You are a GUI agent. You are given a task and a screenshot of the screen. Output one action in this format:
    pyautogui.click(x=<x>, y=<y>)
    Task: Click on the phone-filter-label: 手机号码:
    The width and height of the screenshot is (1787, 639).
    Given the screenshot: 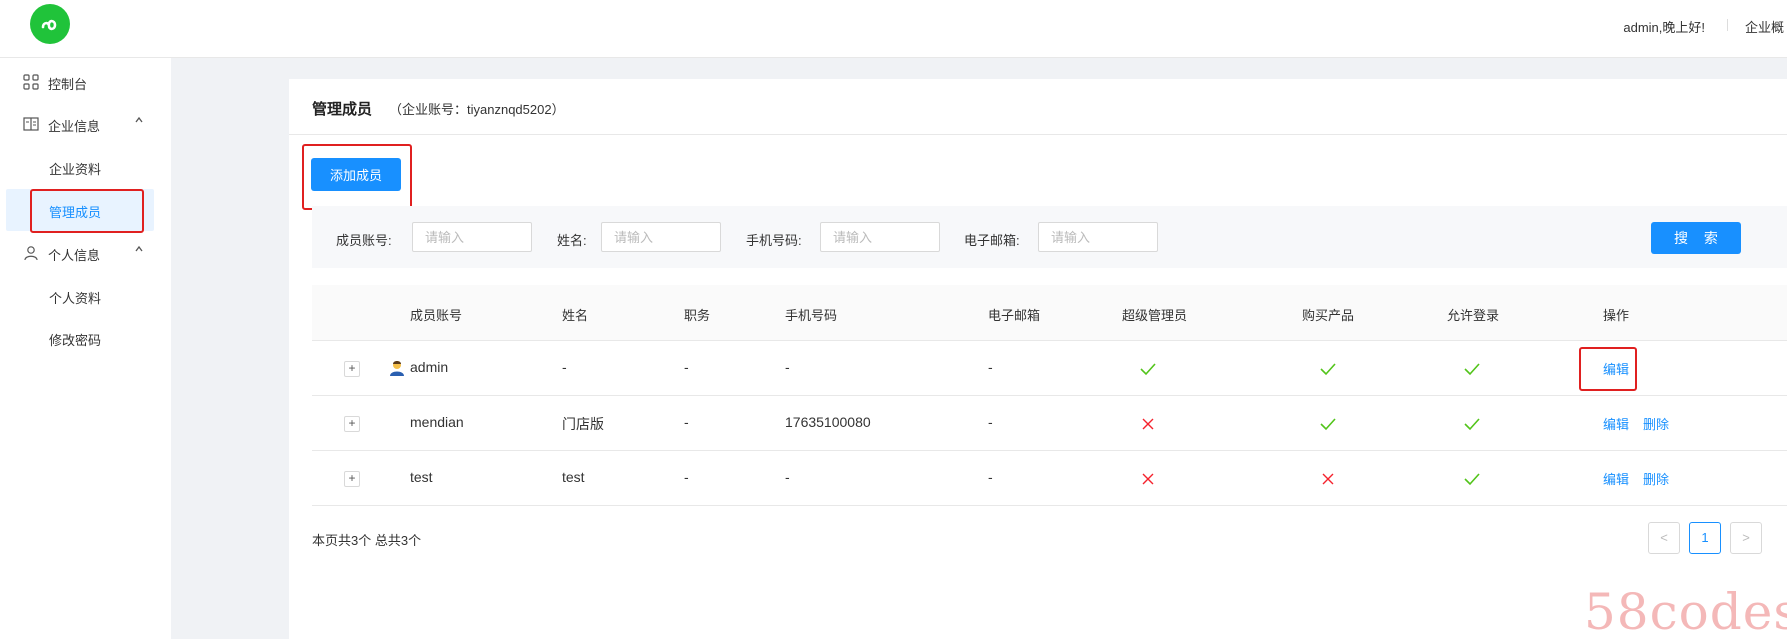 What is the action you would take?
    pyautogui.click(x=774, y=240)
    